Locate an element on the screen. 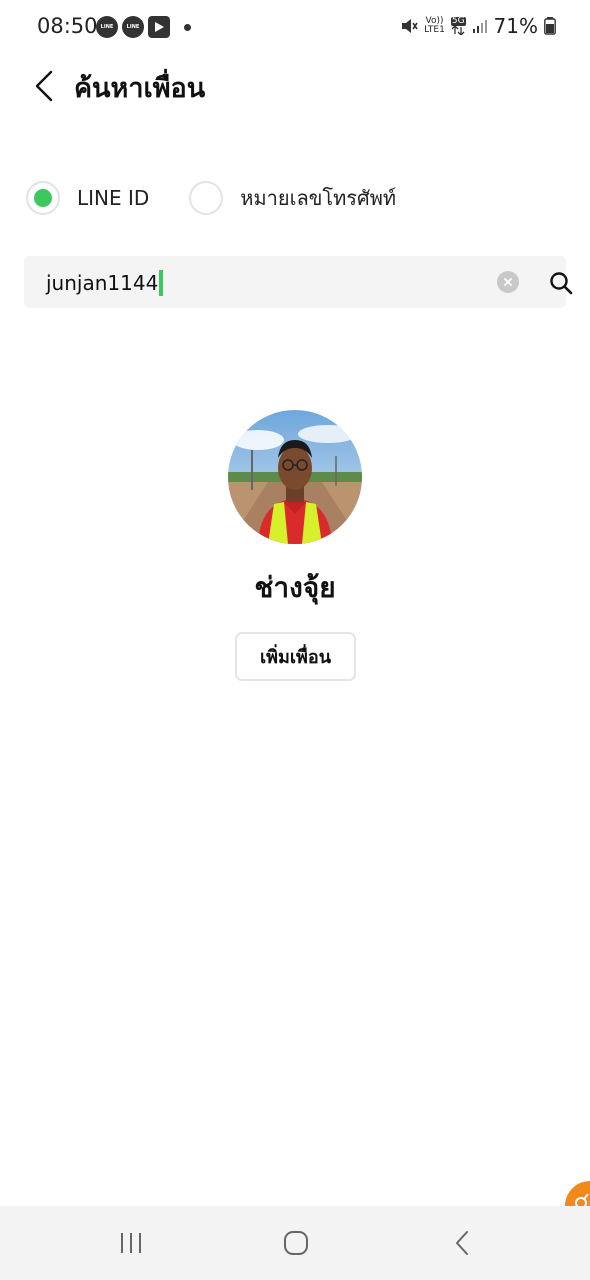 This screenshot has height=1280, width=590. clear-search-button is located at coordinates (508, 282).